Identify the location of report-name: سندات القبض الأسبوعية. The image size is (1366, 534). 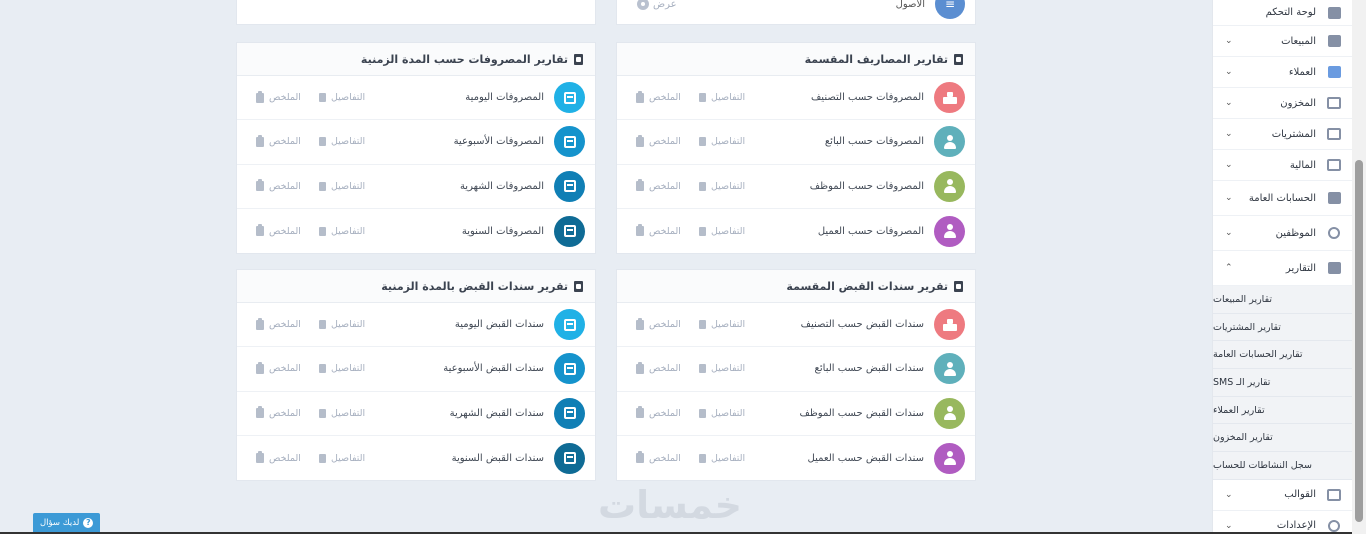
(493, 369).